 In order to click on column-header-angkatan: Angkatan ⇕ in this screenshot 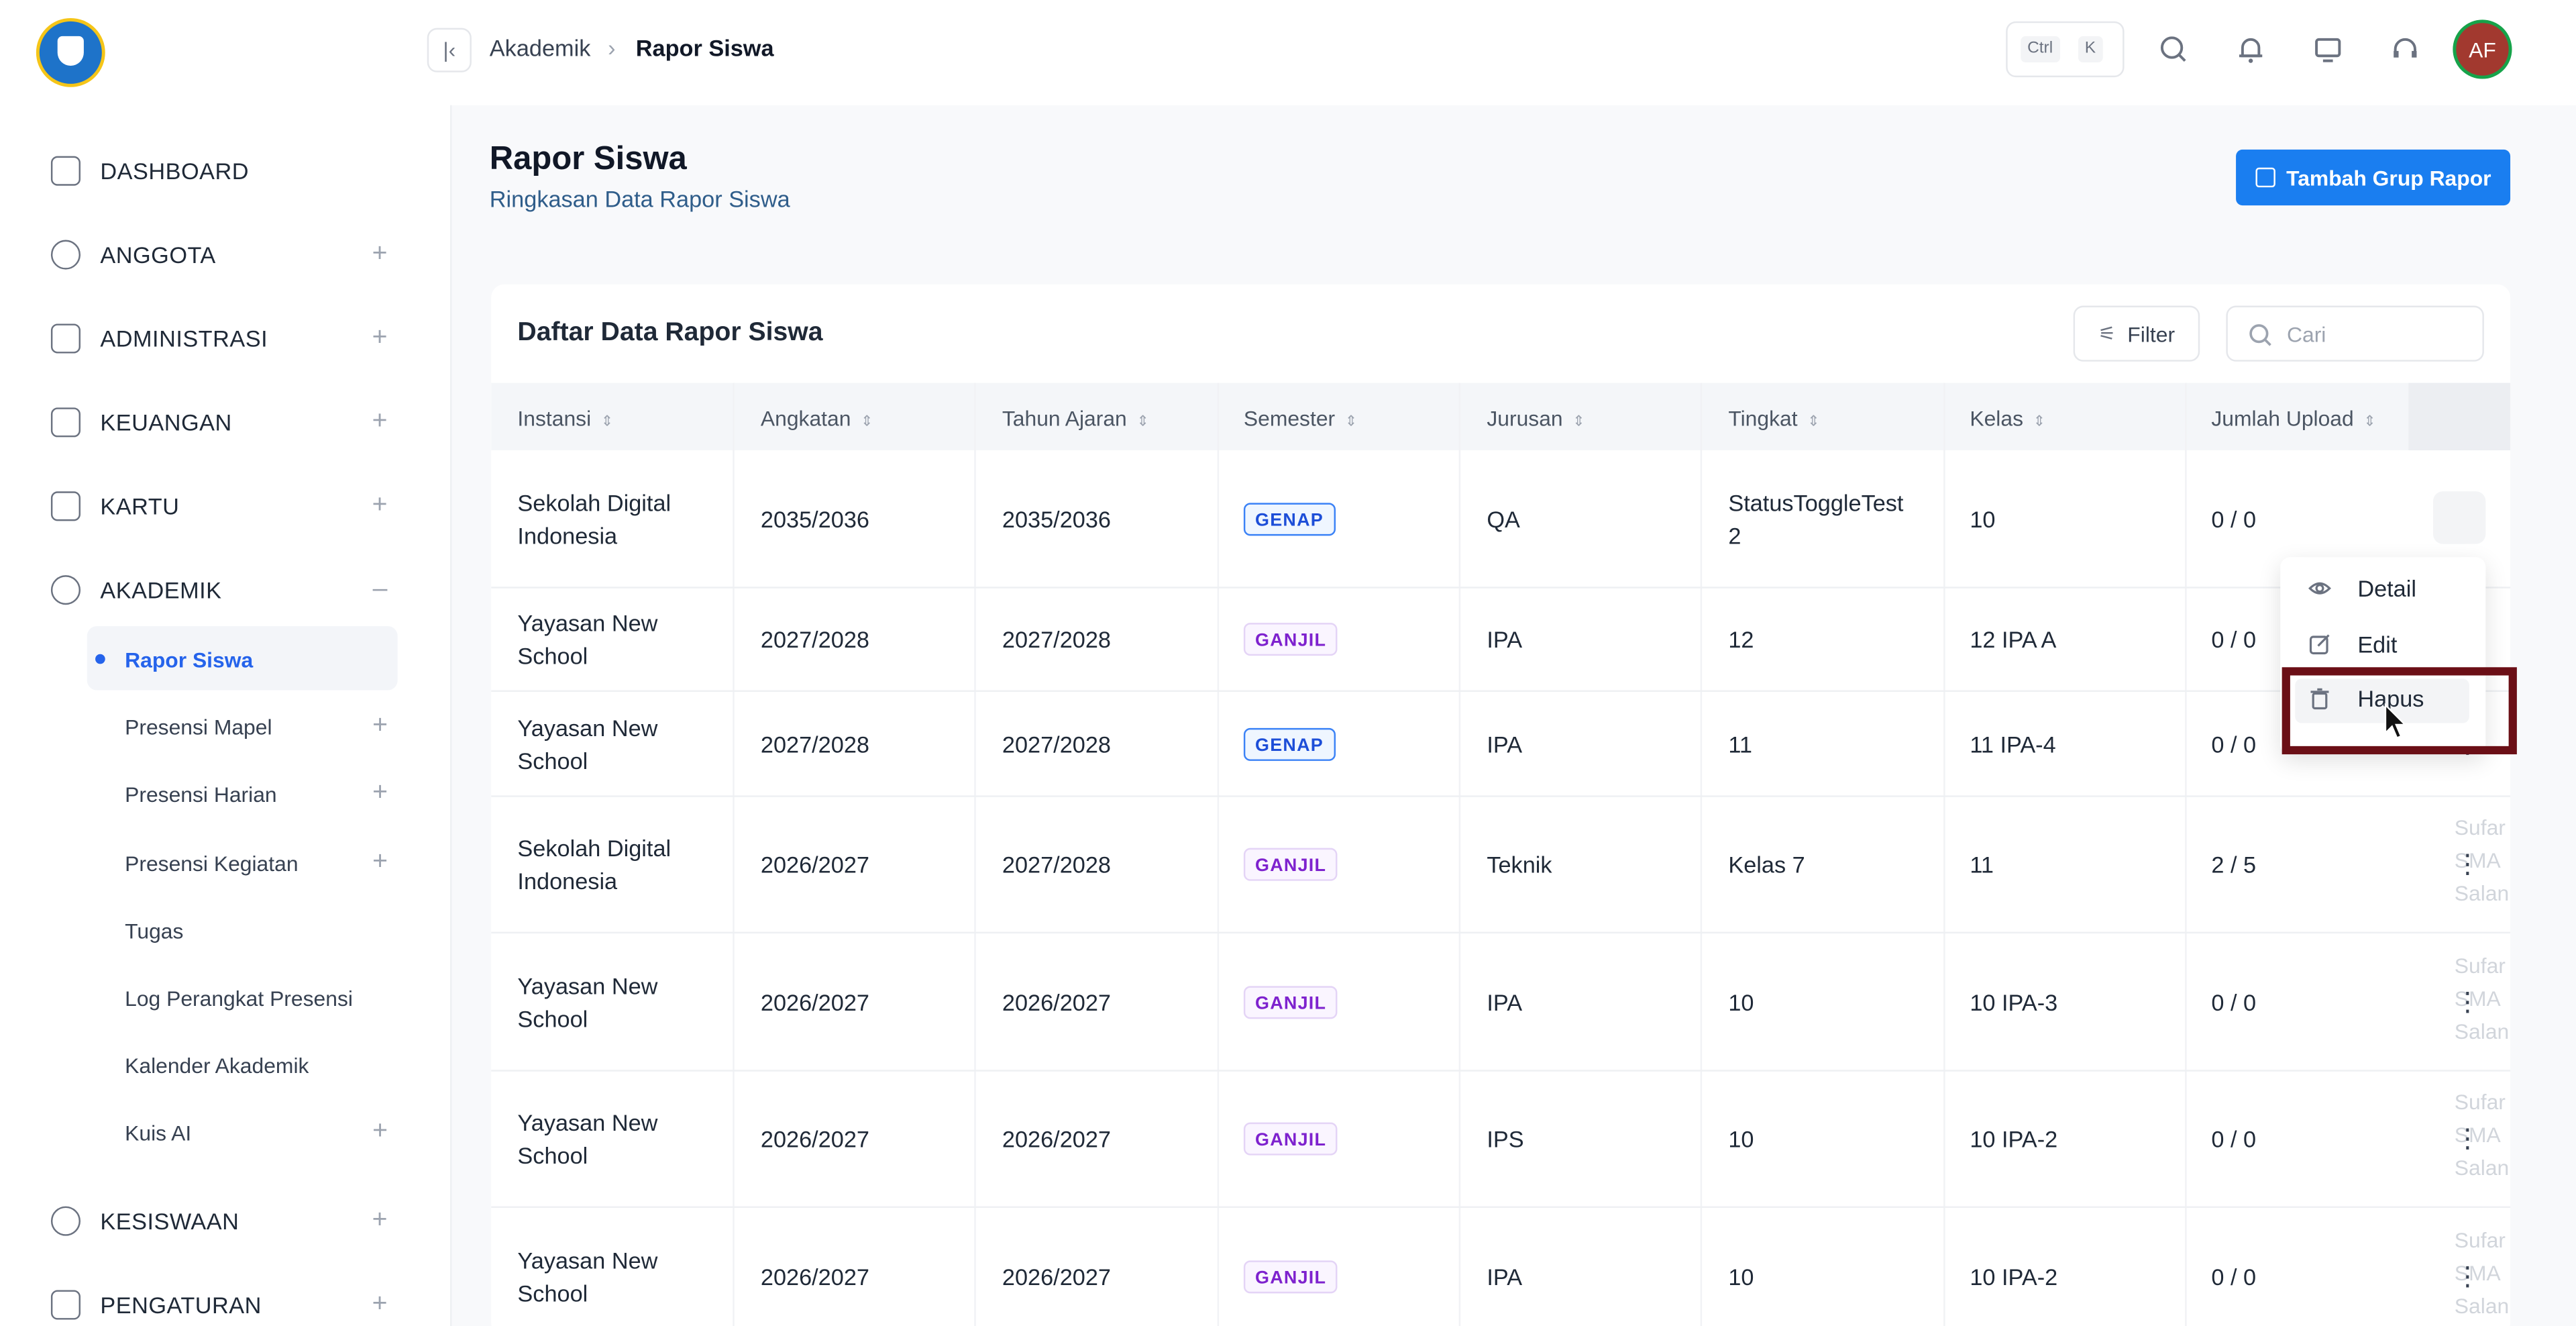, I will do `click(817, 418)`.